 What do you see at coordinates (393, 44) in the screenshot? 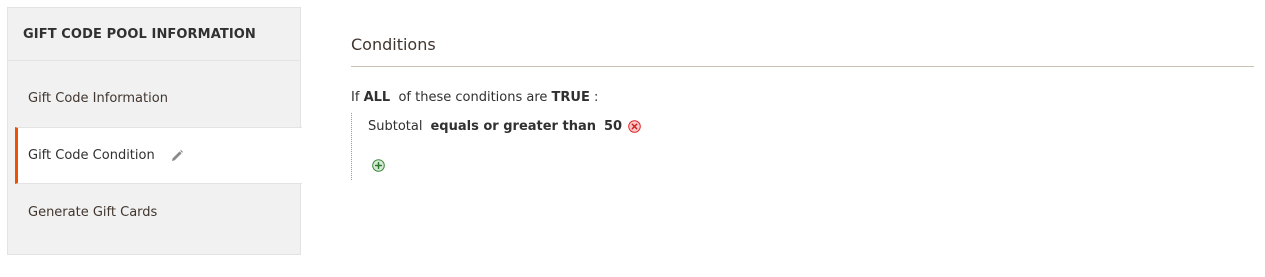
I see `section-title: Conditions` at bounding box center [393, 44].